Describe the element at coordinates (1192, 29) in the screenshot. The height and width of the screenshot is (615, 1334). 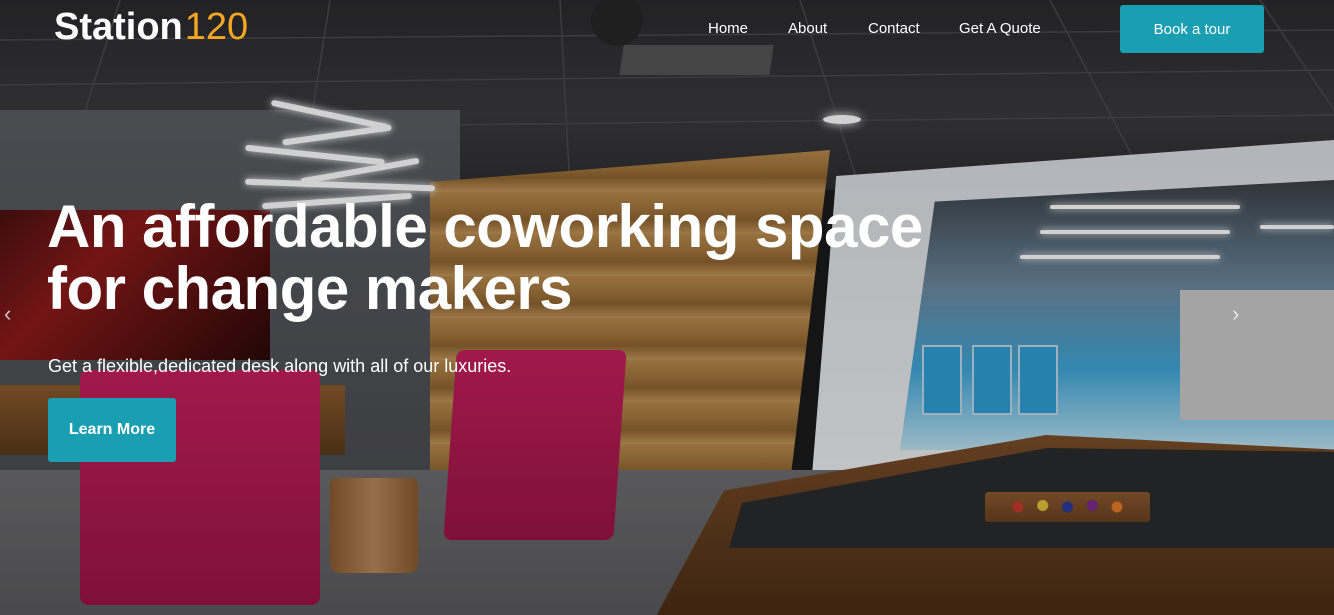
I see `book-a-tour-button: Book a tour` at that location.